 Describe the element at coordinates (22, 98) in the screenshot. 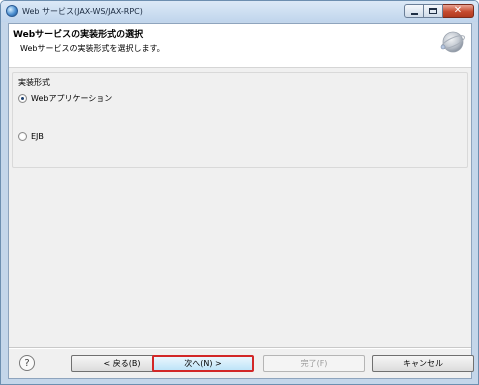

I see `radio-checked-icon` at that location.